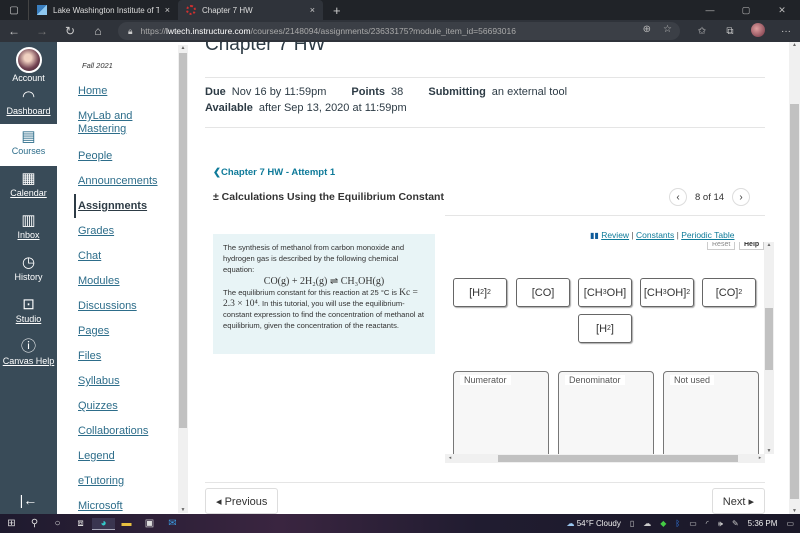 The height and width of the screenshot is (533, 800). Describe the element at coordinates (763, 523) in the screenshot. I see `clock: 5:36 PM` at that location.